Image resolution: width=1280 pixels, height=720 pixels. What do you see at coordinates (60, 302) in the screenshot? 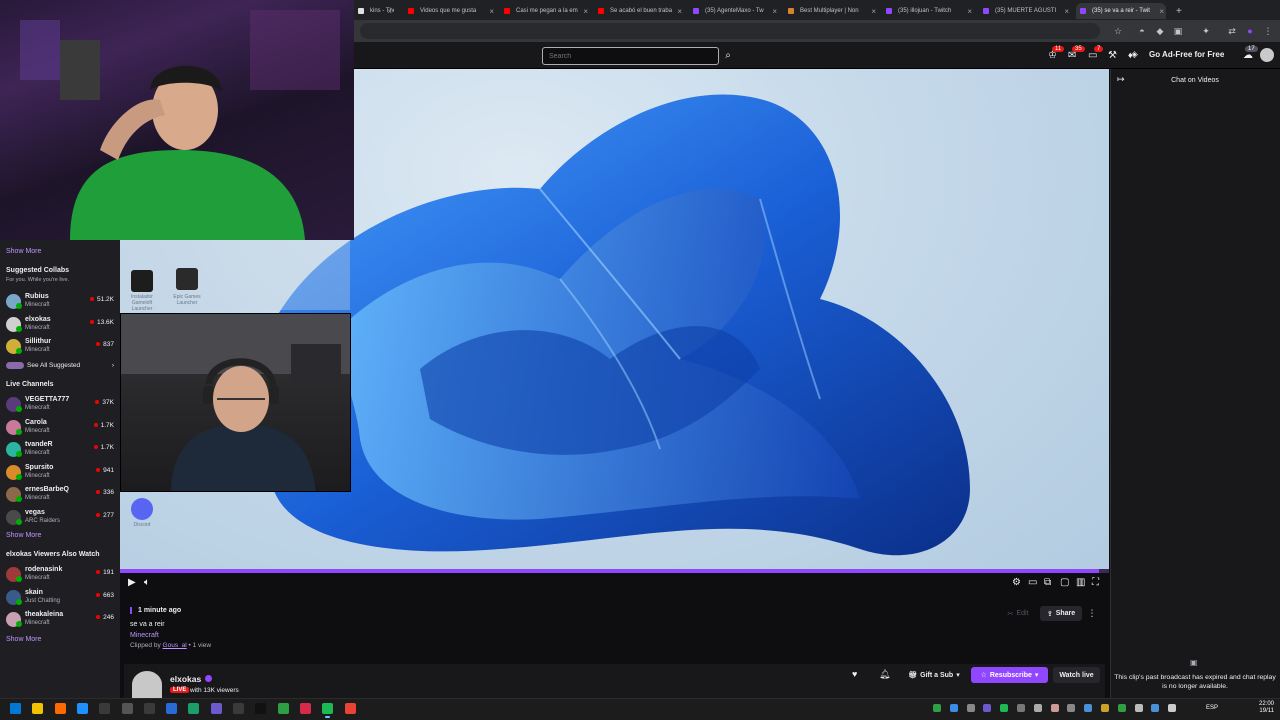
I see `sidebar-channel-item: Rubius Minecraft 51.2K` at bounding box center [60, 302].